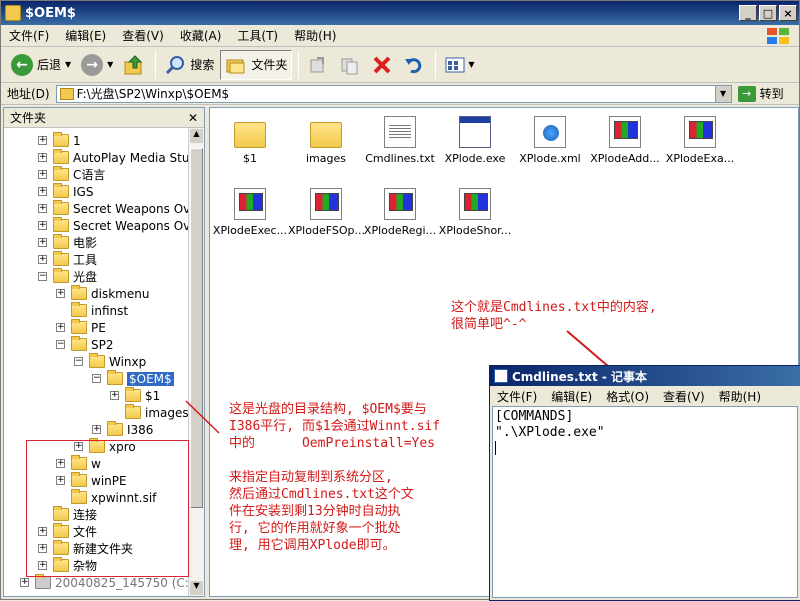  I want to click on delete-button, so click(382, 65).